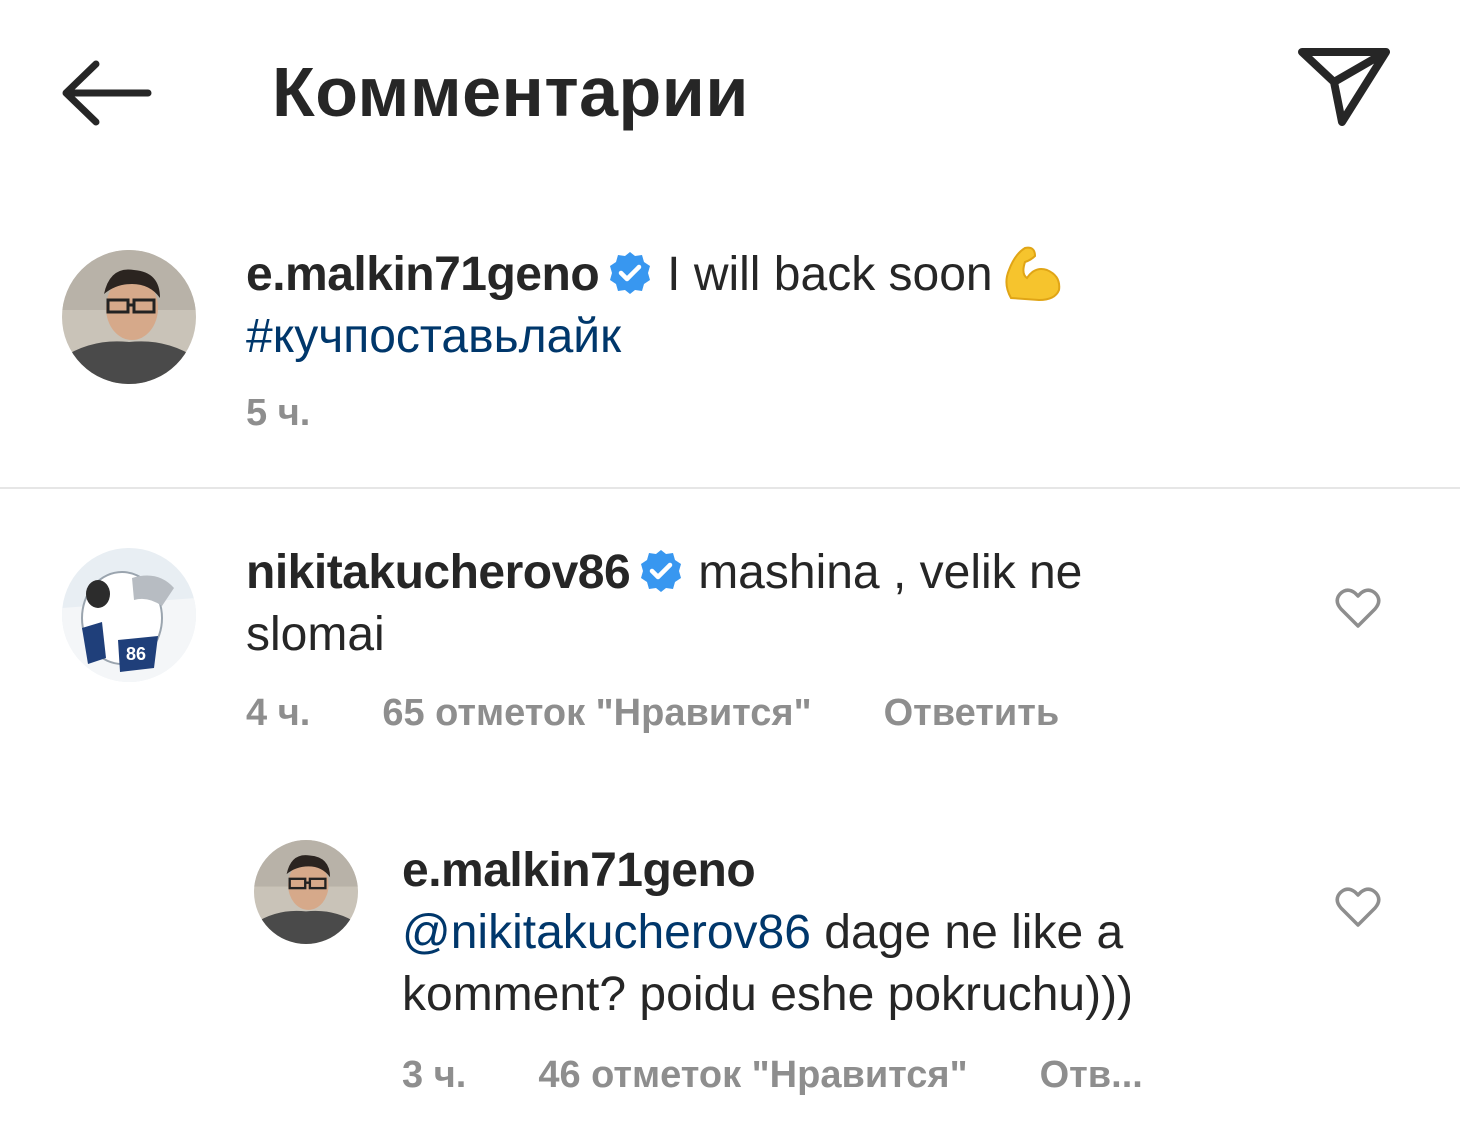 This screenshot has width=1460, height=1138. I want to click on arrow-left-icon, so click(107, 93).